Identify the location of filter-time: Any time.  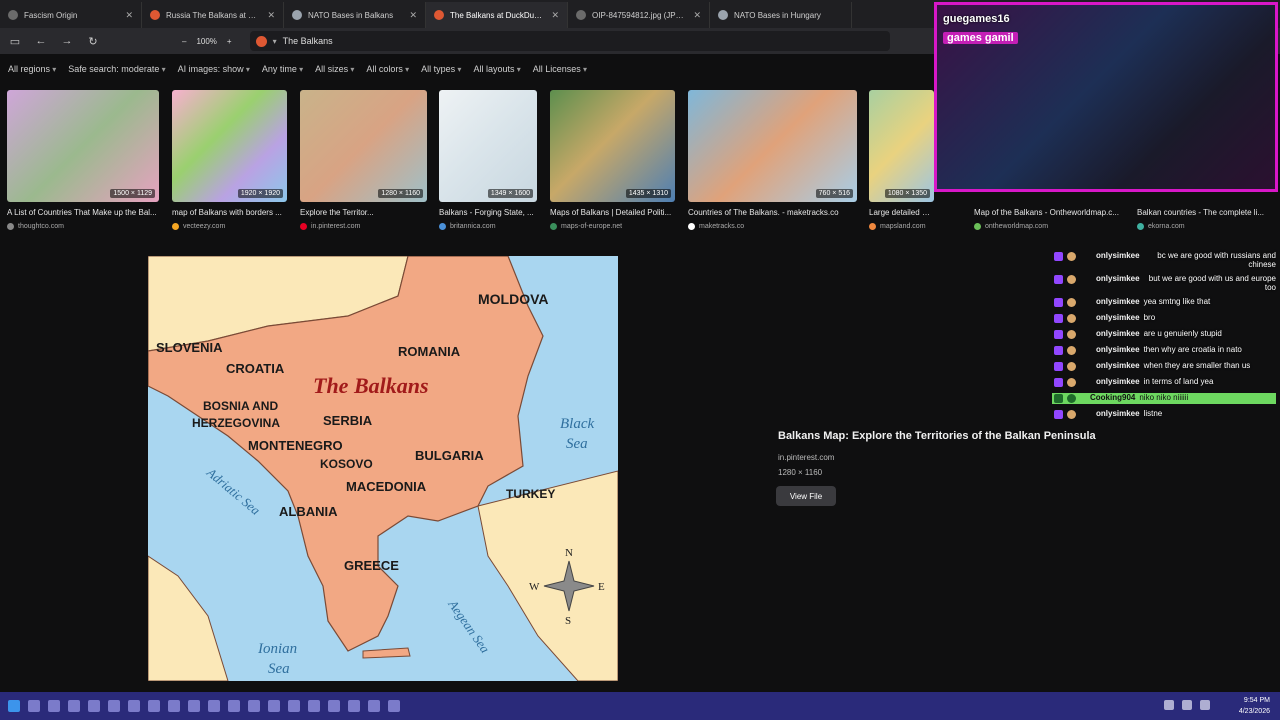
(282, 69).